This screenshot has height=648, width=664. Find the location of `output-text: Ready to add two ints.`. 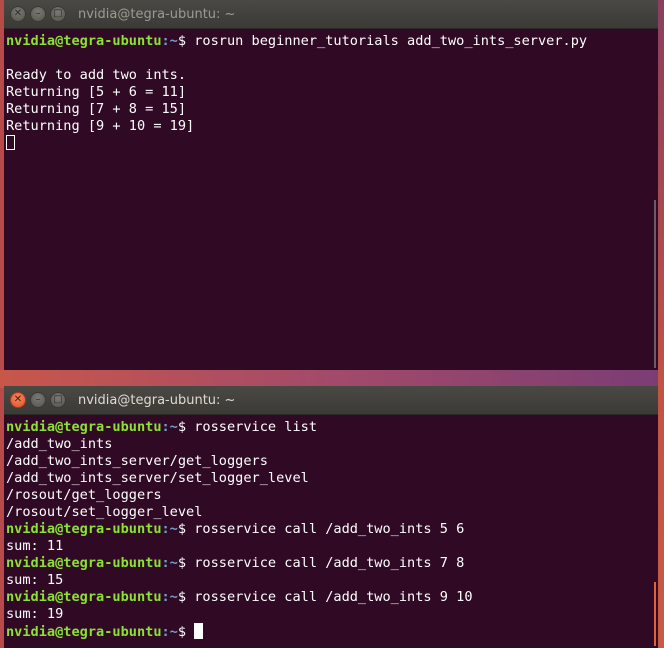

output-text: Ready to add two ints. is located at coordinates (96, 75).